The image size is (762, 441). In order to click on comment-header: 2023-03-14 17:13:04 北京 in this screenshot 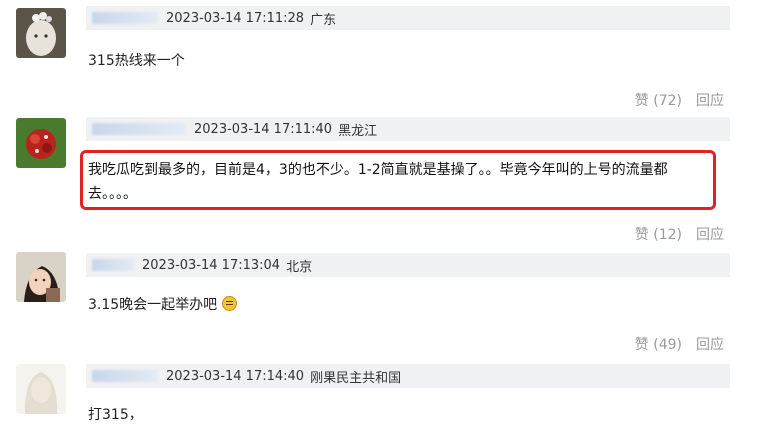, I will do `click(408, 265)`.